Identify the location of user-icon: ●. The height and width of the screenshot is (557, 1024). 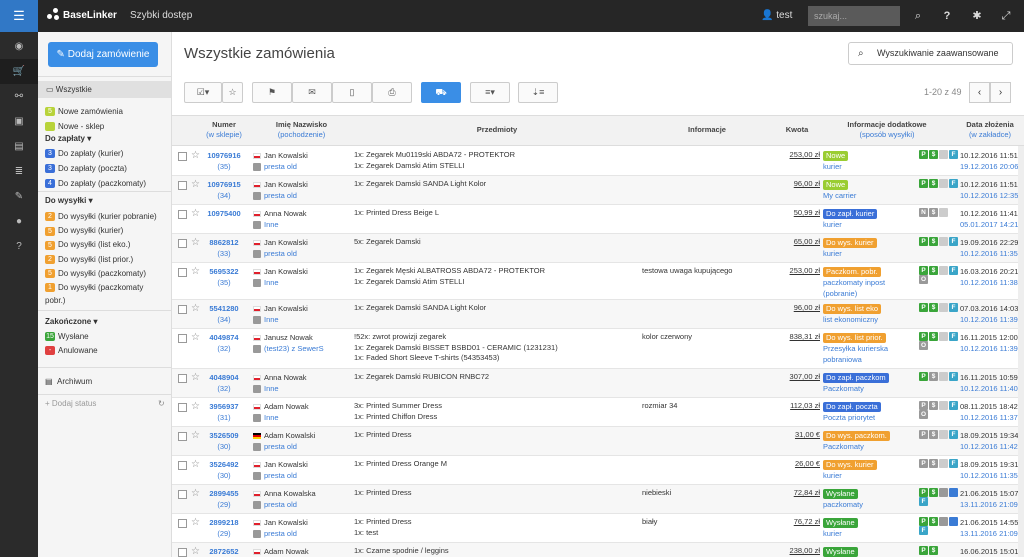
(19, 221).